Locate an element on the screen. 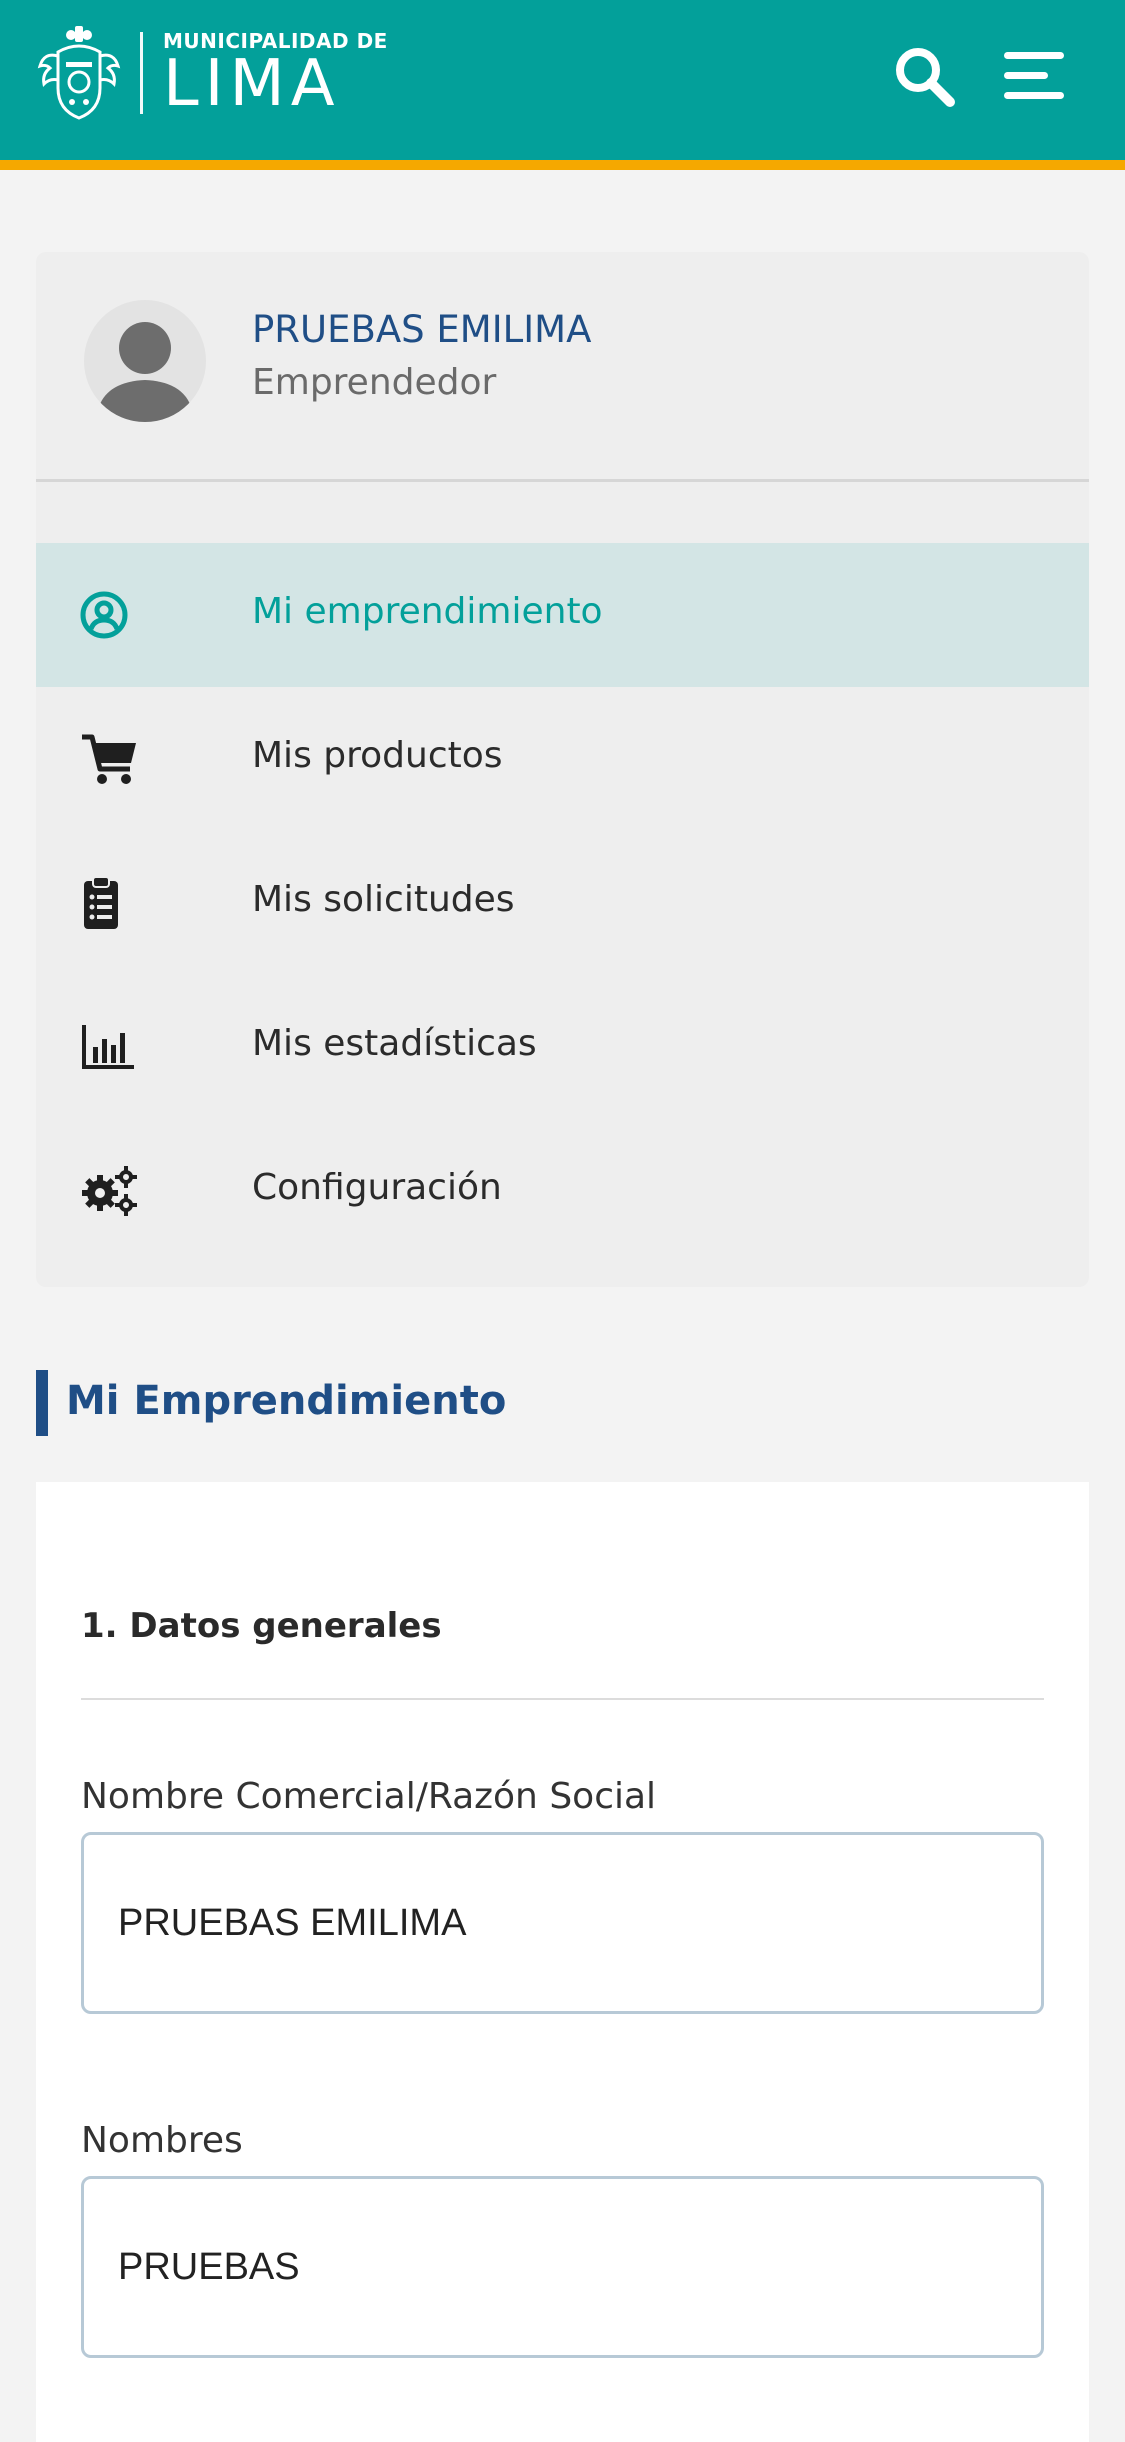  menu-label: Mis productos is located at coordinates (377, 755).